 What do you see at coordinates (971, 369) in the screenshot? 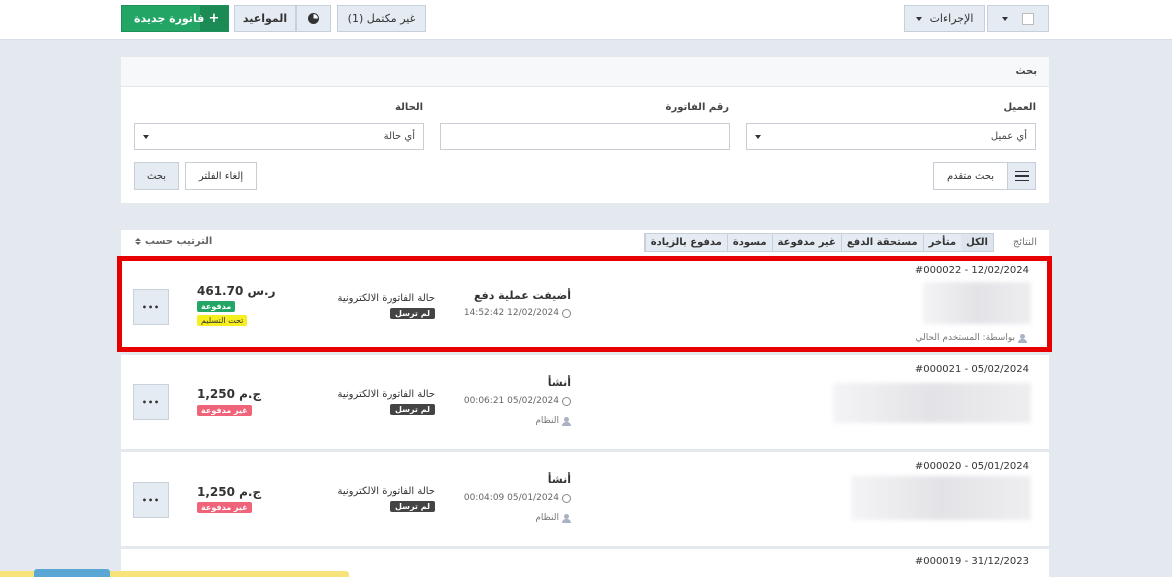
I see `invoice-number-date: #000021 - 05/02/2024` at bounding box center [971, 369].